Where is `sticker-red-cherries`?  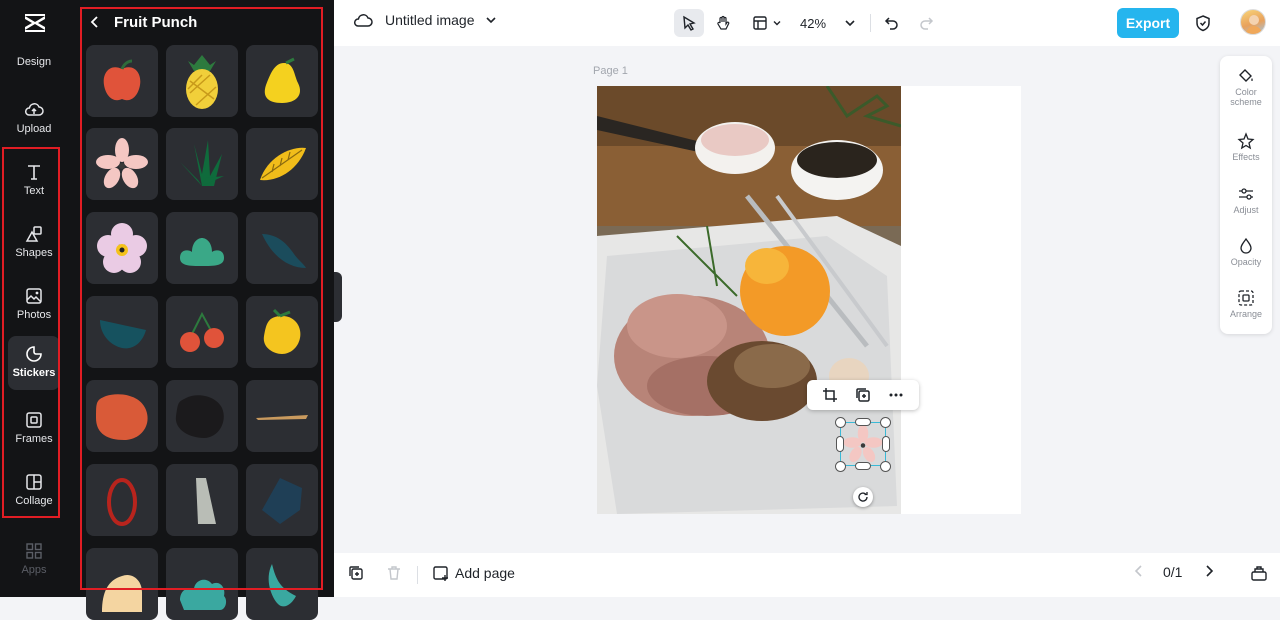
sticker-red-cherries is located at coordinates (202, 332).